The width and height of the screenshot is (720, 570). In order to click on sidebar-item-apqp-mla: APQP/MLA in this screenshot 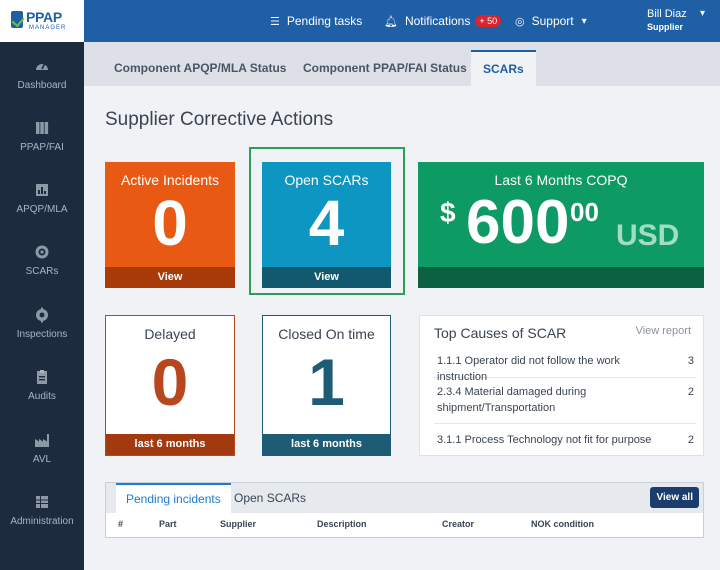, I will do `click(42, 212)`.